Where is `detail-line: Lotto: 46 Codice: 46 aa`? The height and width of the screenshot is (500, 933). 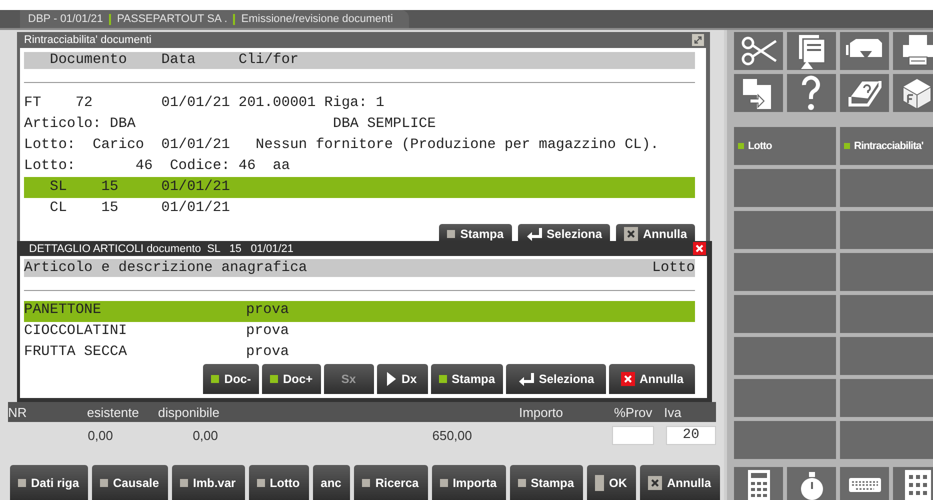
detail-line: Lotto: 46 Codice: 46 aa is located at coordinates (157, 166).